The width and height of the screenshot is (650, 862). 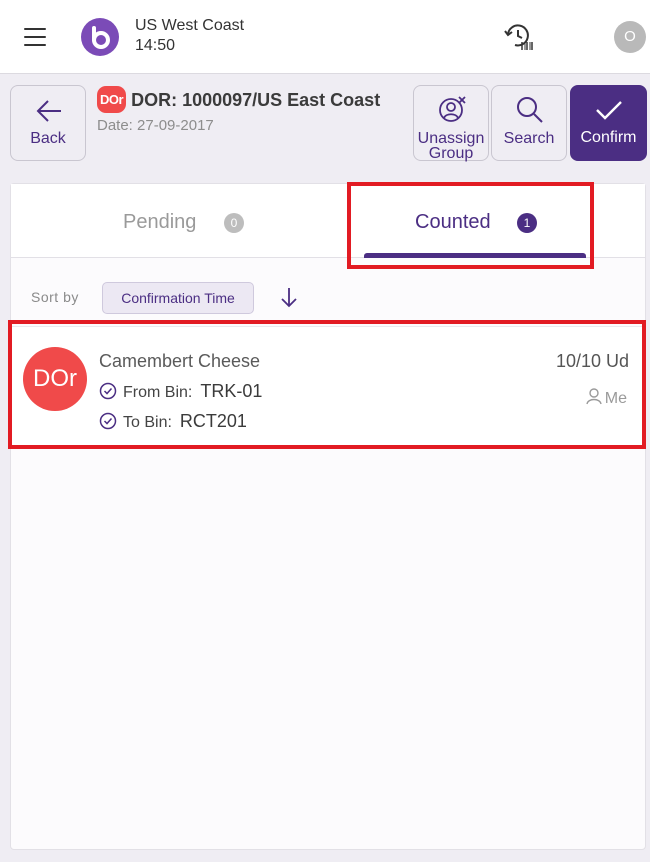 I want to click on document-type-badge: DOr, so click(x=112, y=99).